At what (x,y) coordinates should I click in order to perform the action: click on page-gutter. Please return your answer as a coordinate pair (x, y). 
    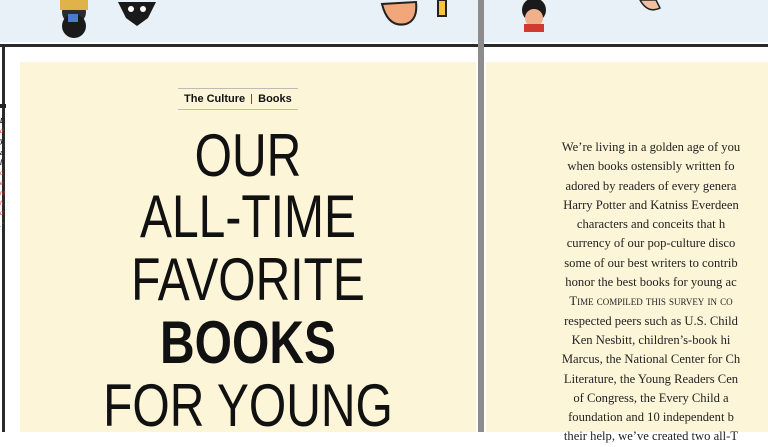
    Looking at the image, I should click on (481, 216).